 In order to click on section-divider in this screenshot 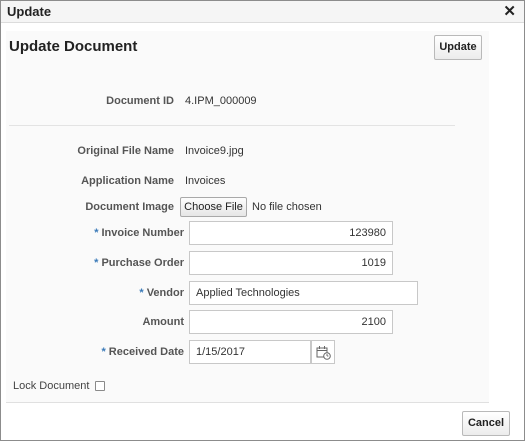, I will do `click(232, 125)`.